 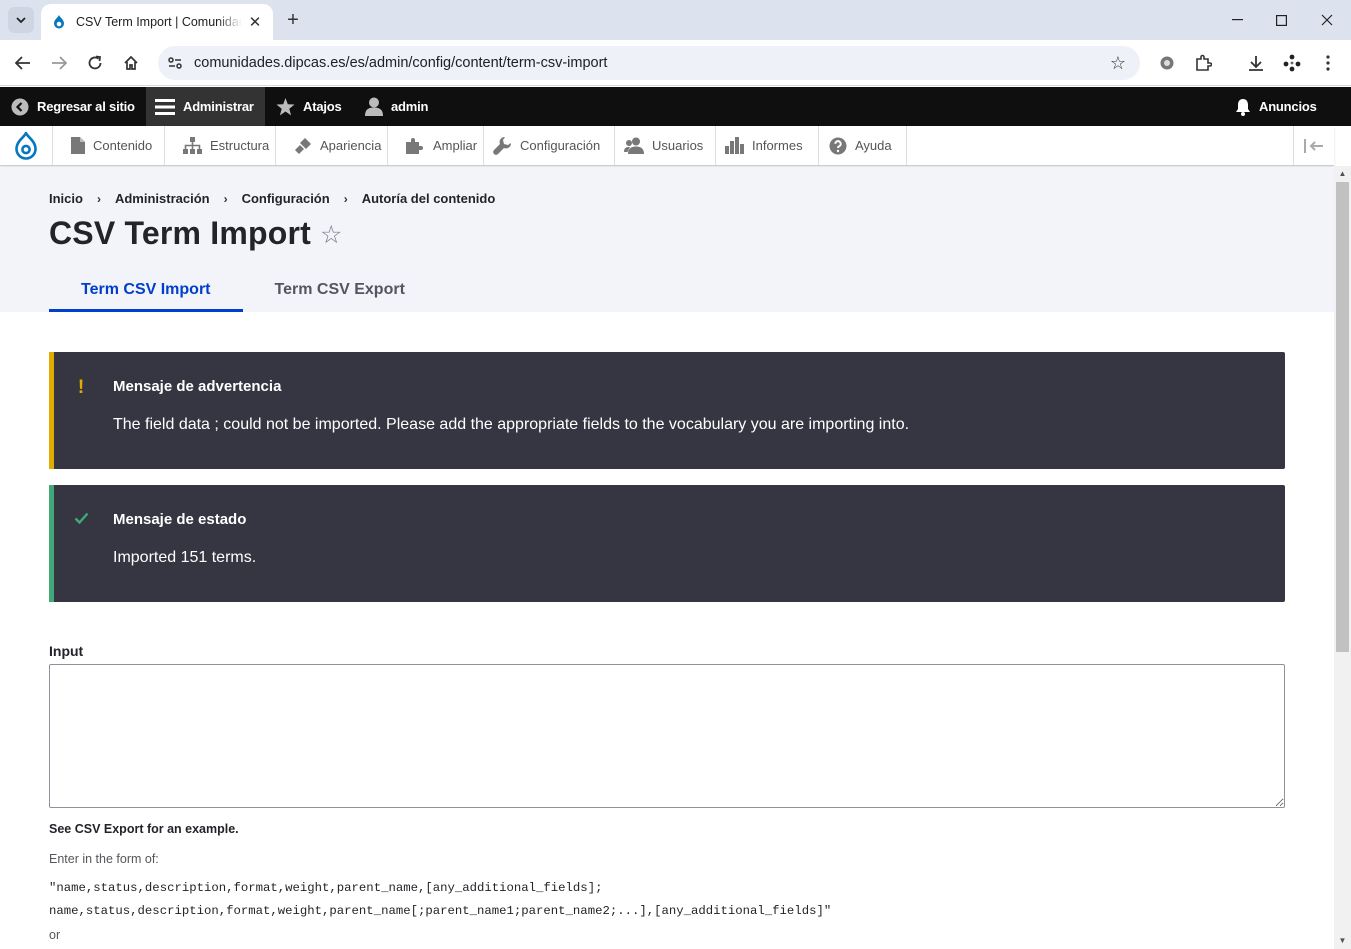 What do you see at coordinates (549, 145) in the screenshot?
I see `menu-item-configuracion: Configuración` at bounding box center [549, 145].